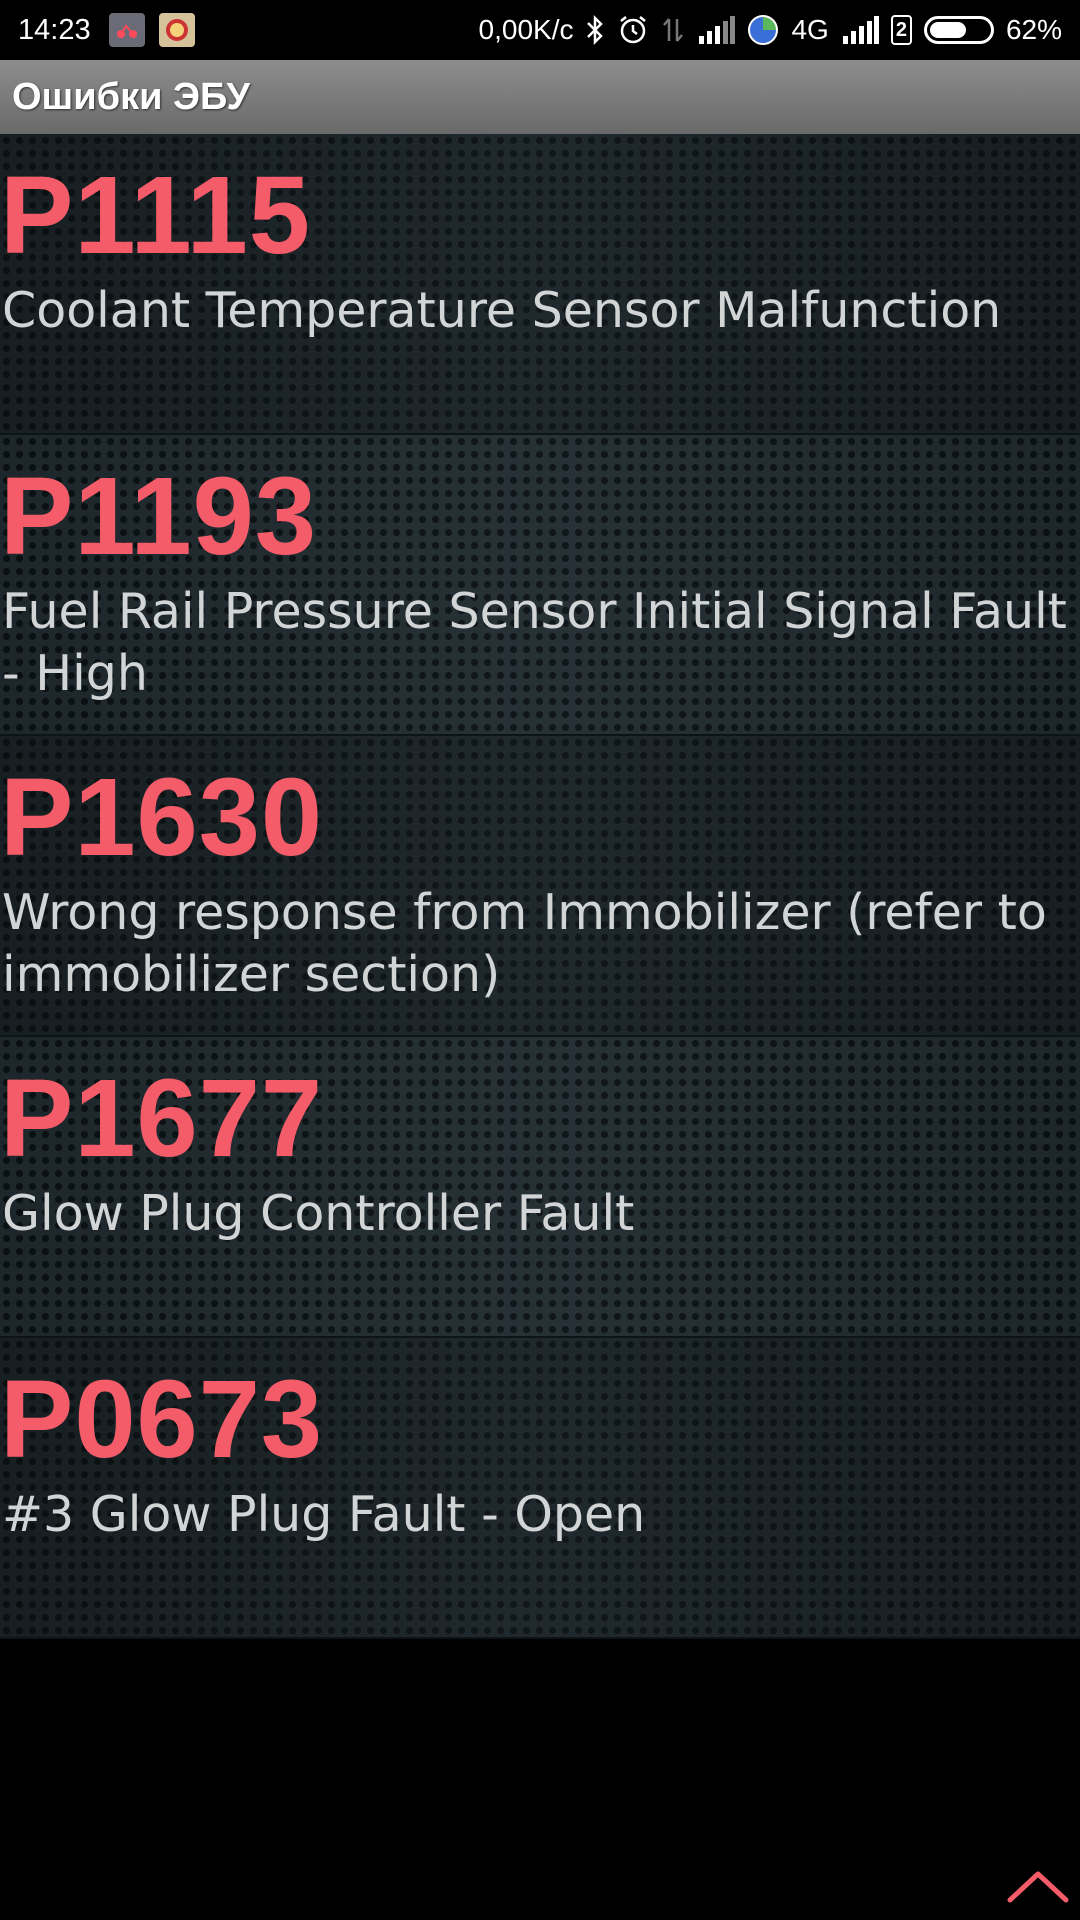 This screenshot has height=1920, width=1080. I want to click on error-code: P1630, so click(162, 817).